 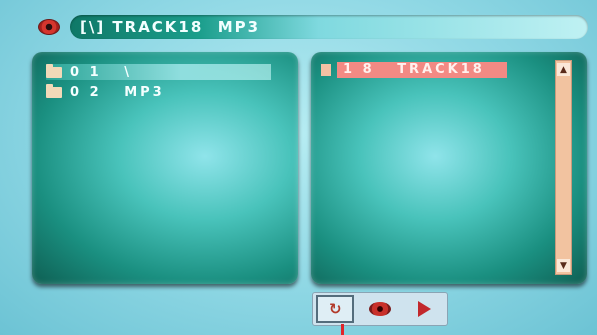 I want to click on repeat-icon: ↻, so click(x=335, y=309).